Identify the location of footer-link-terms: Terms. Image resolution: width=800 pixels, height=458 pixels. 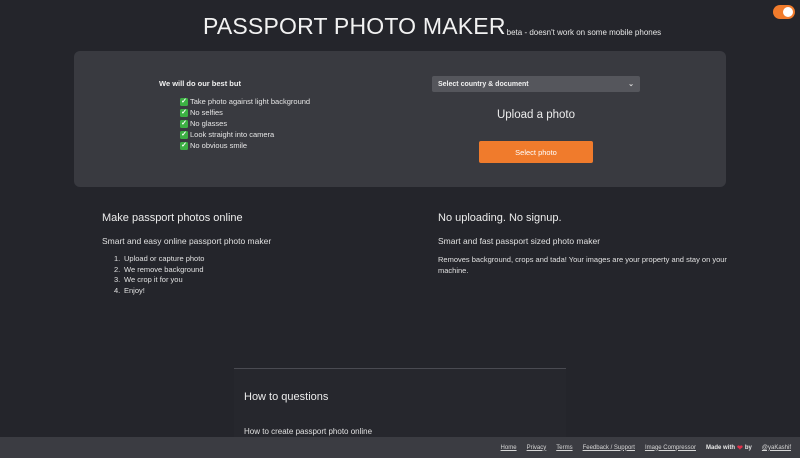
(564, 448).